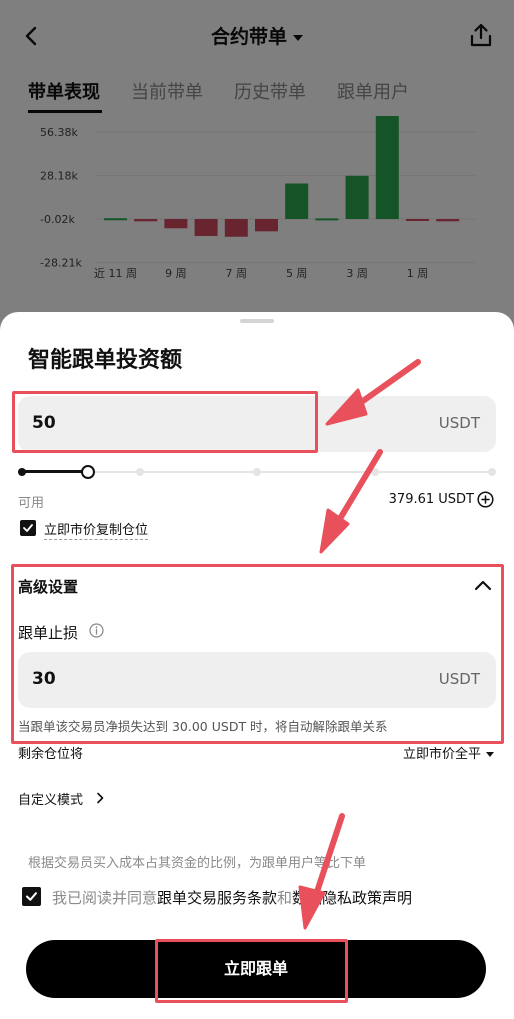 This screenshot has width=514, height=1019. I want to click on slider-fill, so click(55, 471).